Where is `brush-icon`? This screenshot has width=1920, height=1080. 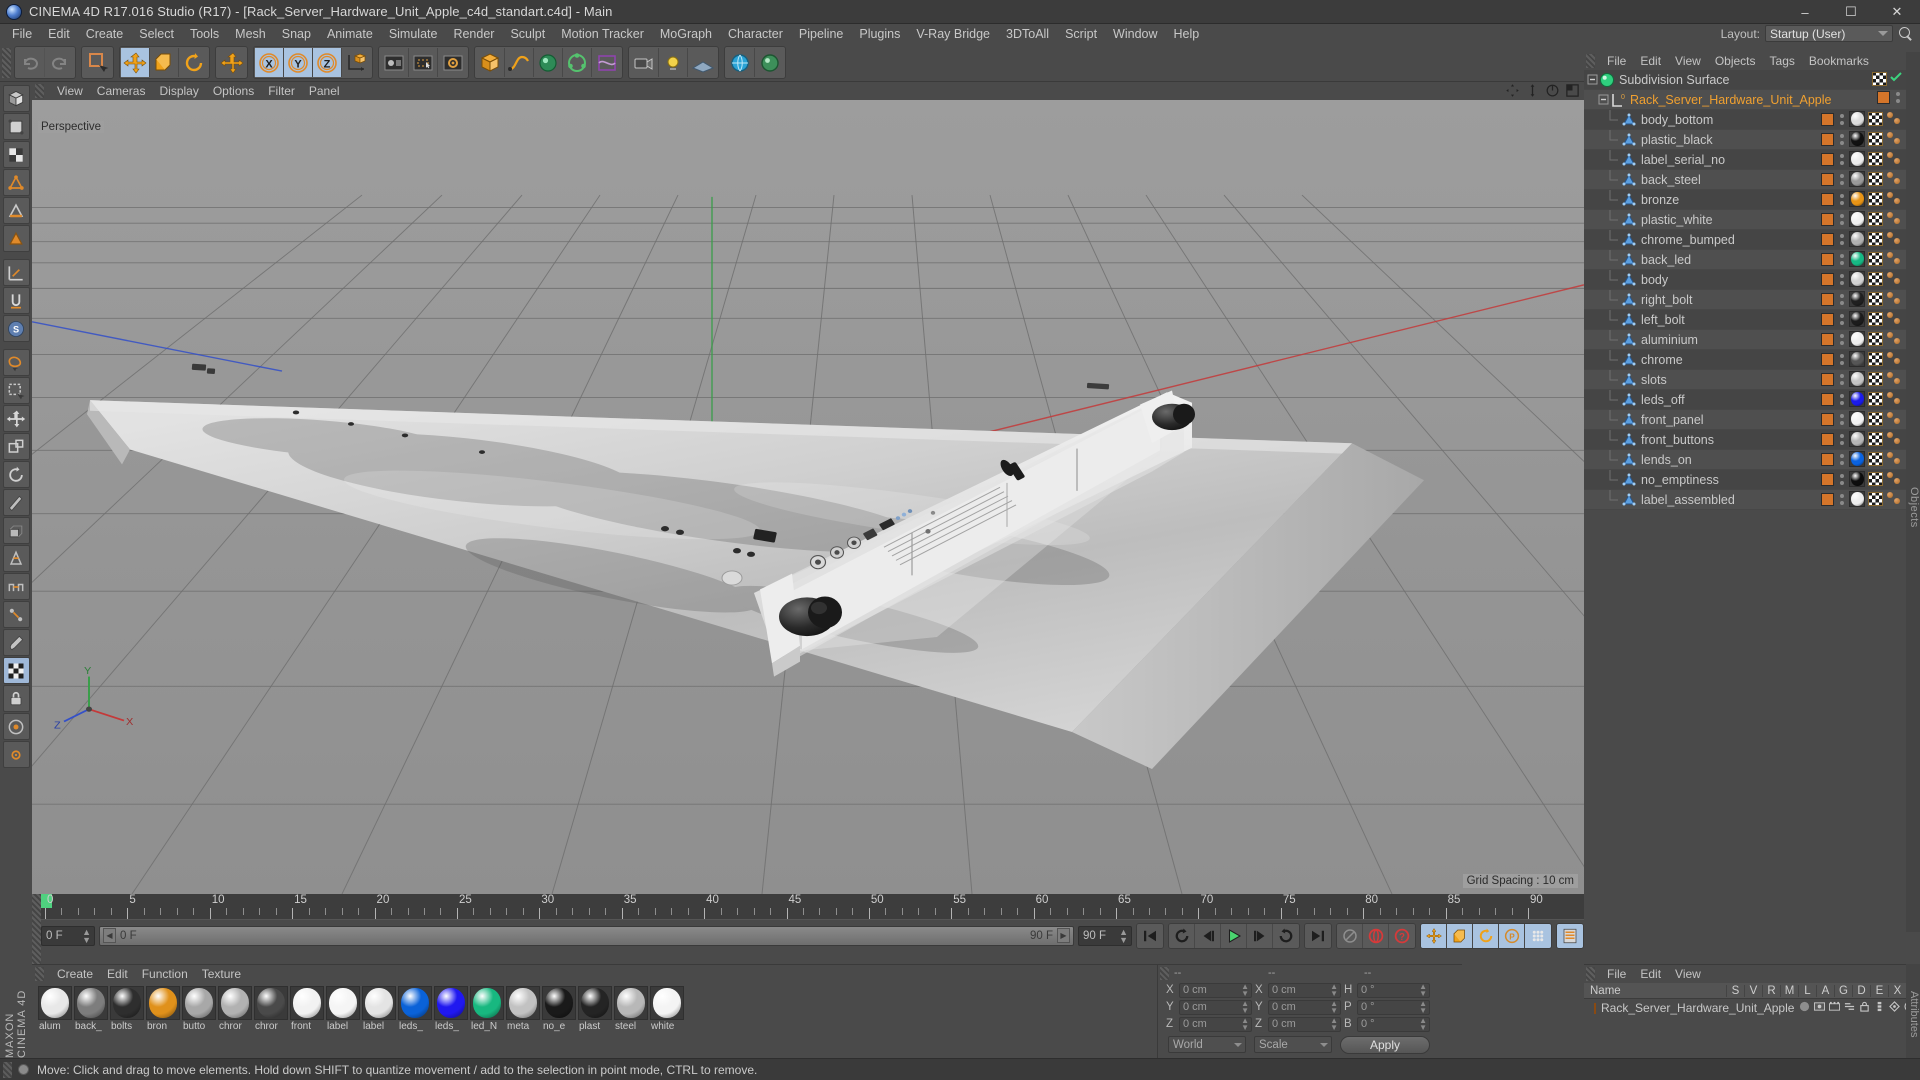
brush-icon is located at coordinates (16, 642).